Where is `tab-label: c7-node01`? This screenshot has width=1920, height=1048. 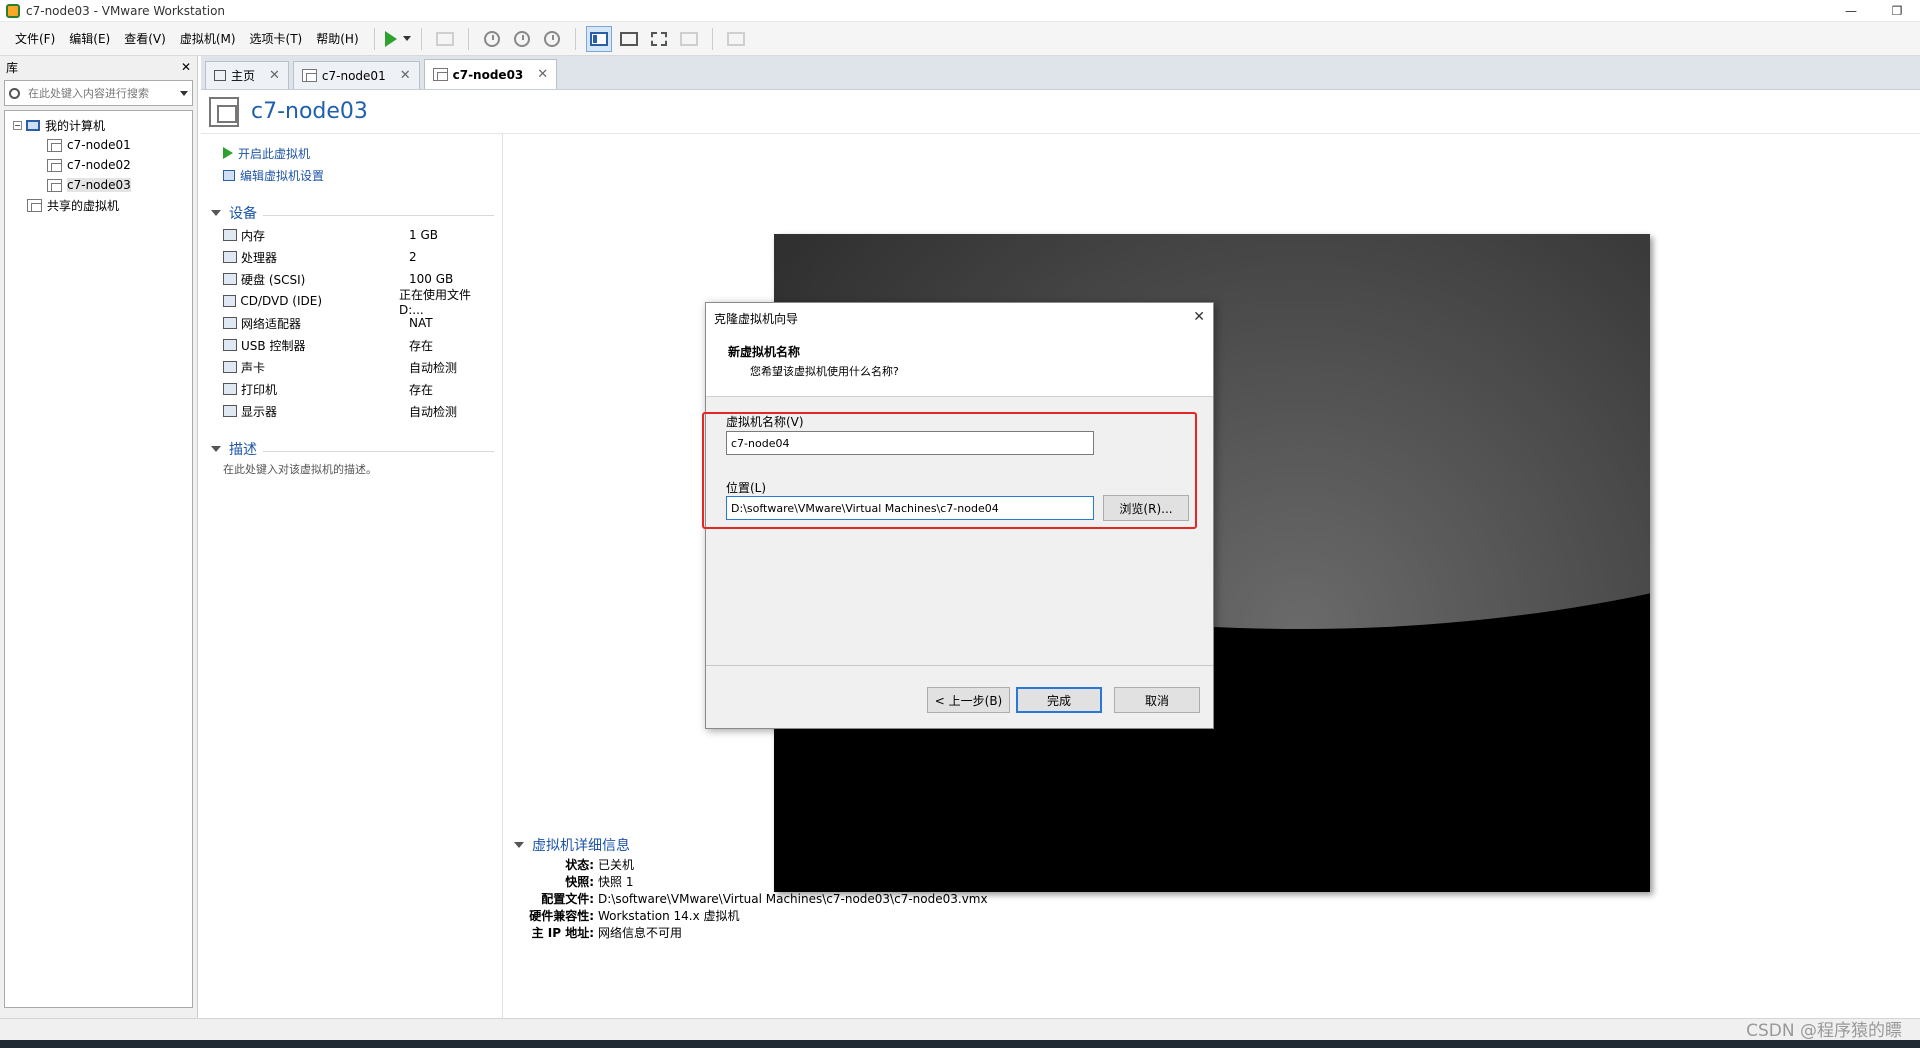 tab-label: c7-node01 is located at coordinates (353, 75).